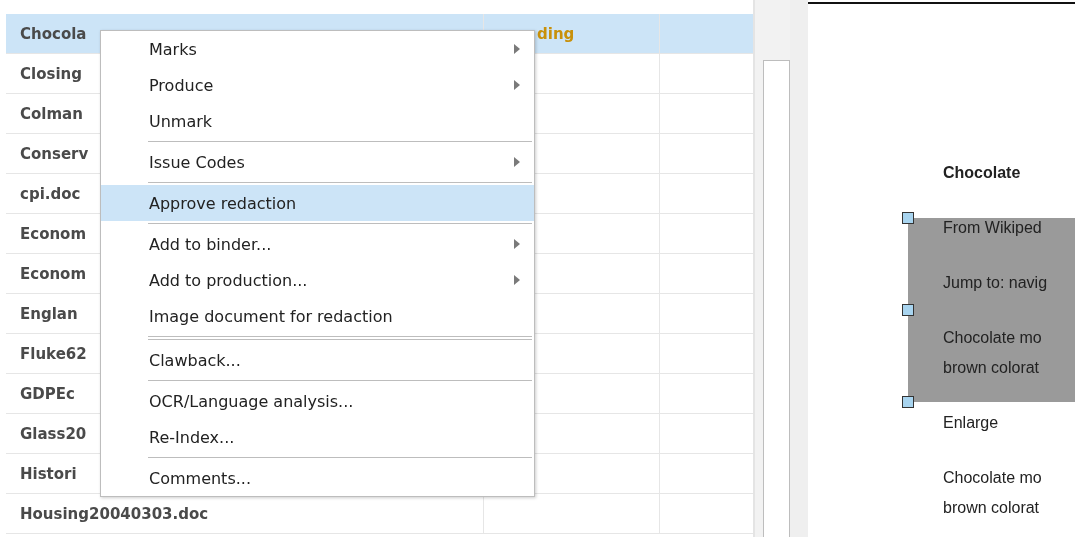 This screenshot has width=1075, height=537. What do you see at coordinates (49, 313) in the screenshot?
I see `file-name: Englan` at bounding box center [49, 313].